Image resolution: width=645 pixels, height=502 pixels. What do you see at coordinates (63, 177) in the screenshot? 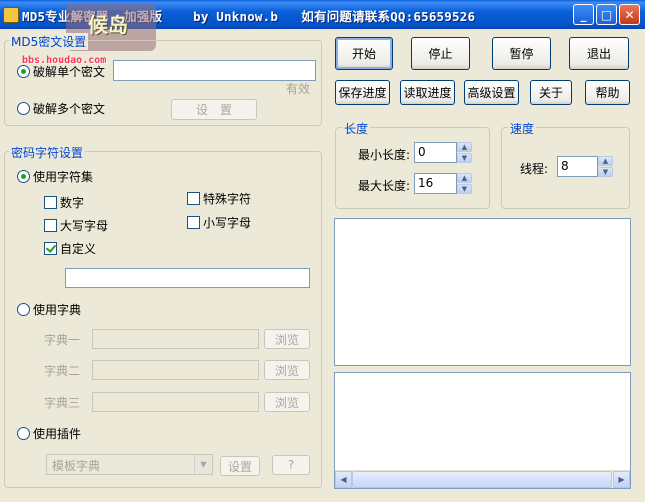
I see `use-charset-label: 使用字符集` at bounding box center [63, 177].